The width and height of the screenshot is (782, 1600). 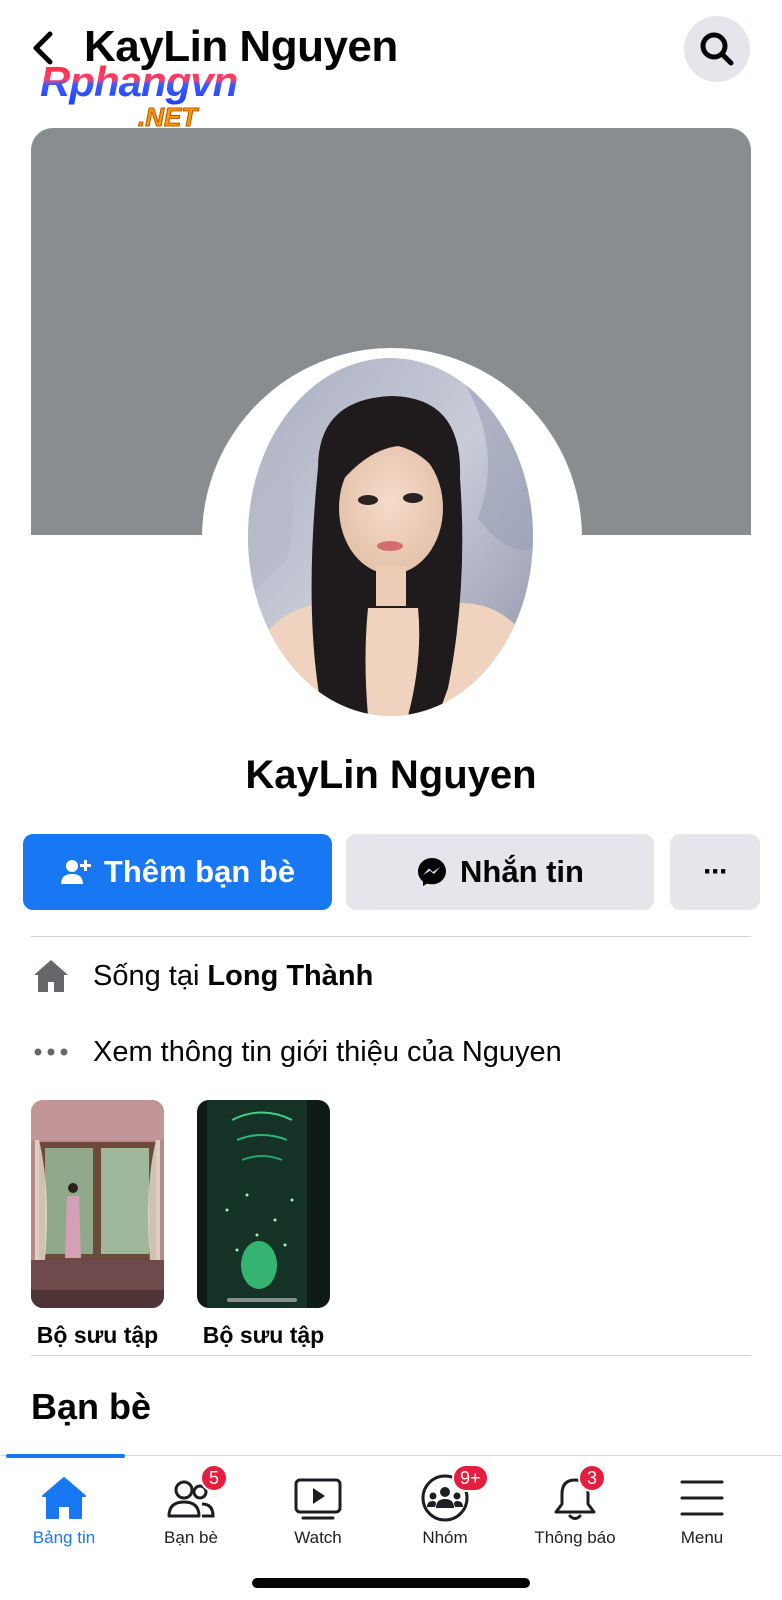 I want to click on search-icon, so click(x=717, y=49).